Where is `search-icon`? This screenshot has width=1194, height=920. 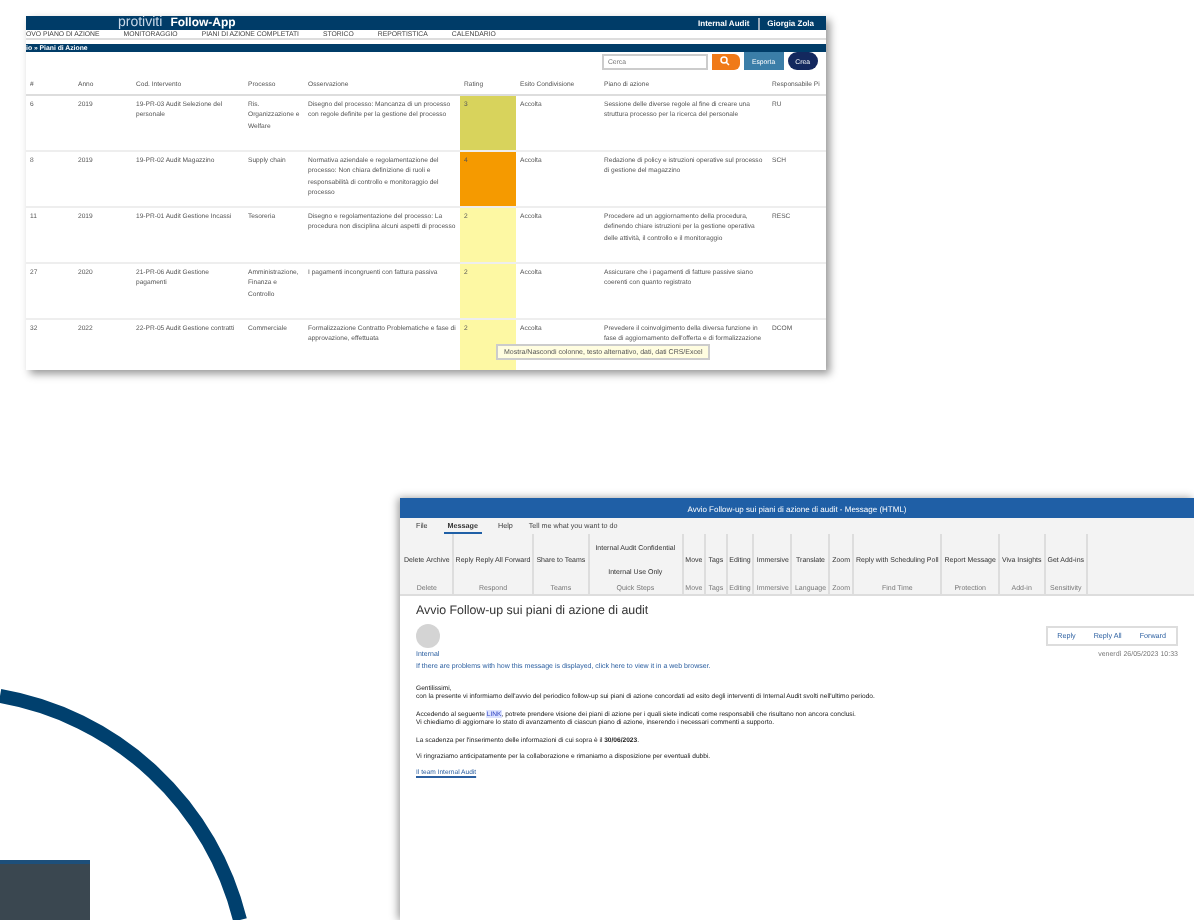 search-icon is located at coordinates (725, 61).